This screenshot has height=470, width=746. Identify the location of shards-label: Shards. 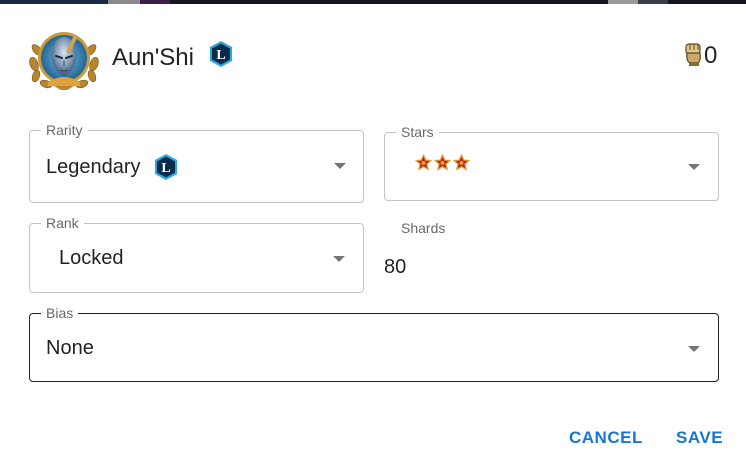
(423, 228).